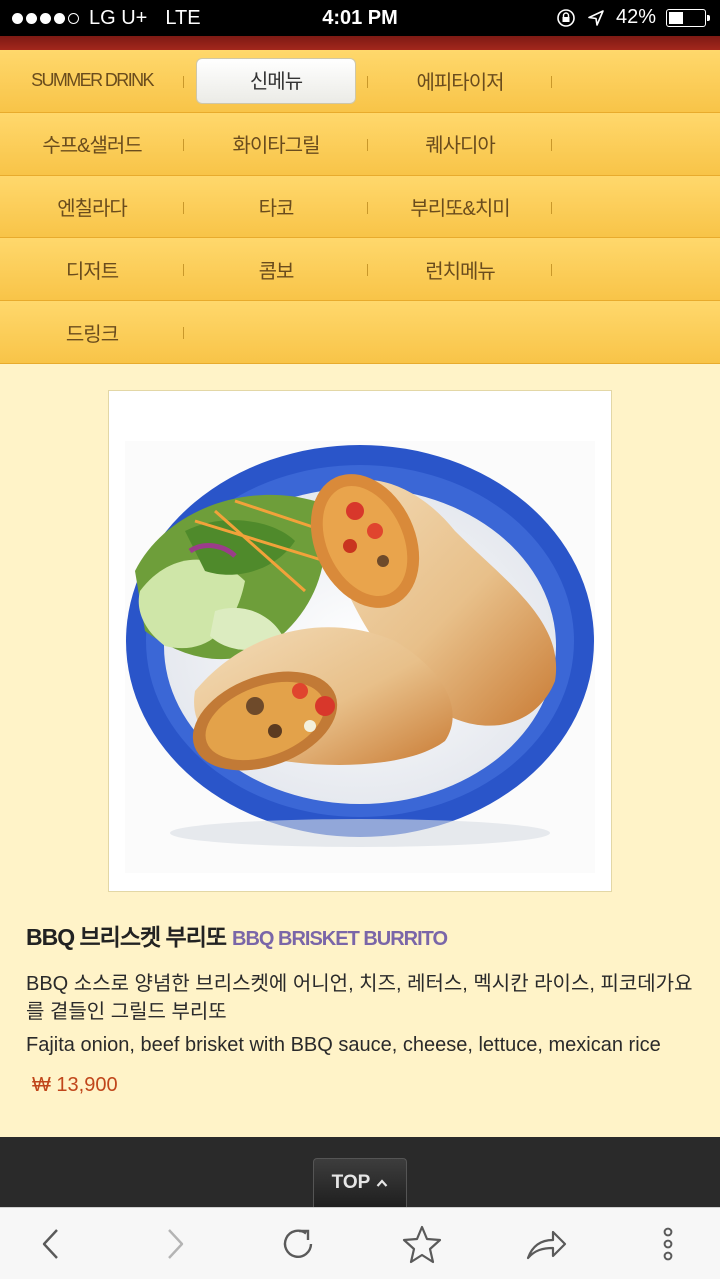 This screenshot has height=1279, width=720. I want to click on header-bar, so click(360, 43).